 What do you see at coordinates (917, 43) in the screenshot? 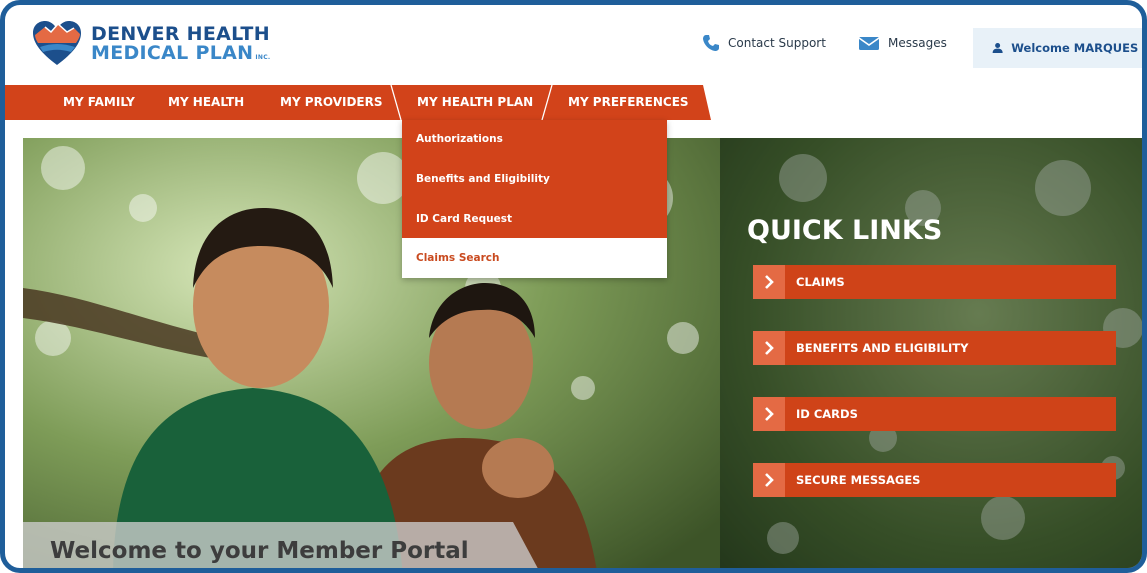
I see `messages-label: Messages` at bounding box center [917, 43].